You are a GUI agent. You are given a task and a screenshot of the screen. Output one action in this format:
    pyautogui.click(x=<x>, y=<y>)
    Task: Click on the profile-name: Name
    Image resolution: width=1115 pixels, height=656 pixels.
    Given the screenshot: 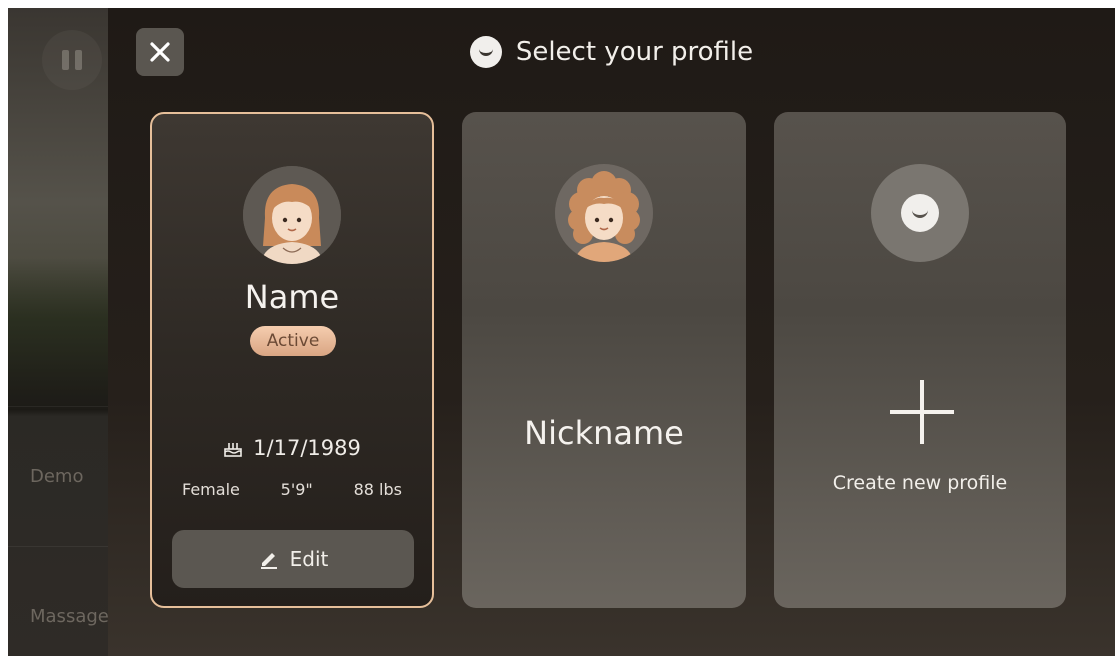 What is the action you would take?
    pyautogui.click(x=292, y=297)
    